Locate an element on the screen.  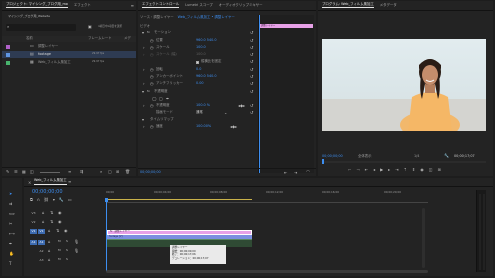
track-header-v1: V1 V1 ⌂ ⇅ ◉ is located at coordinates (66, 231).